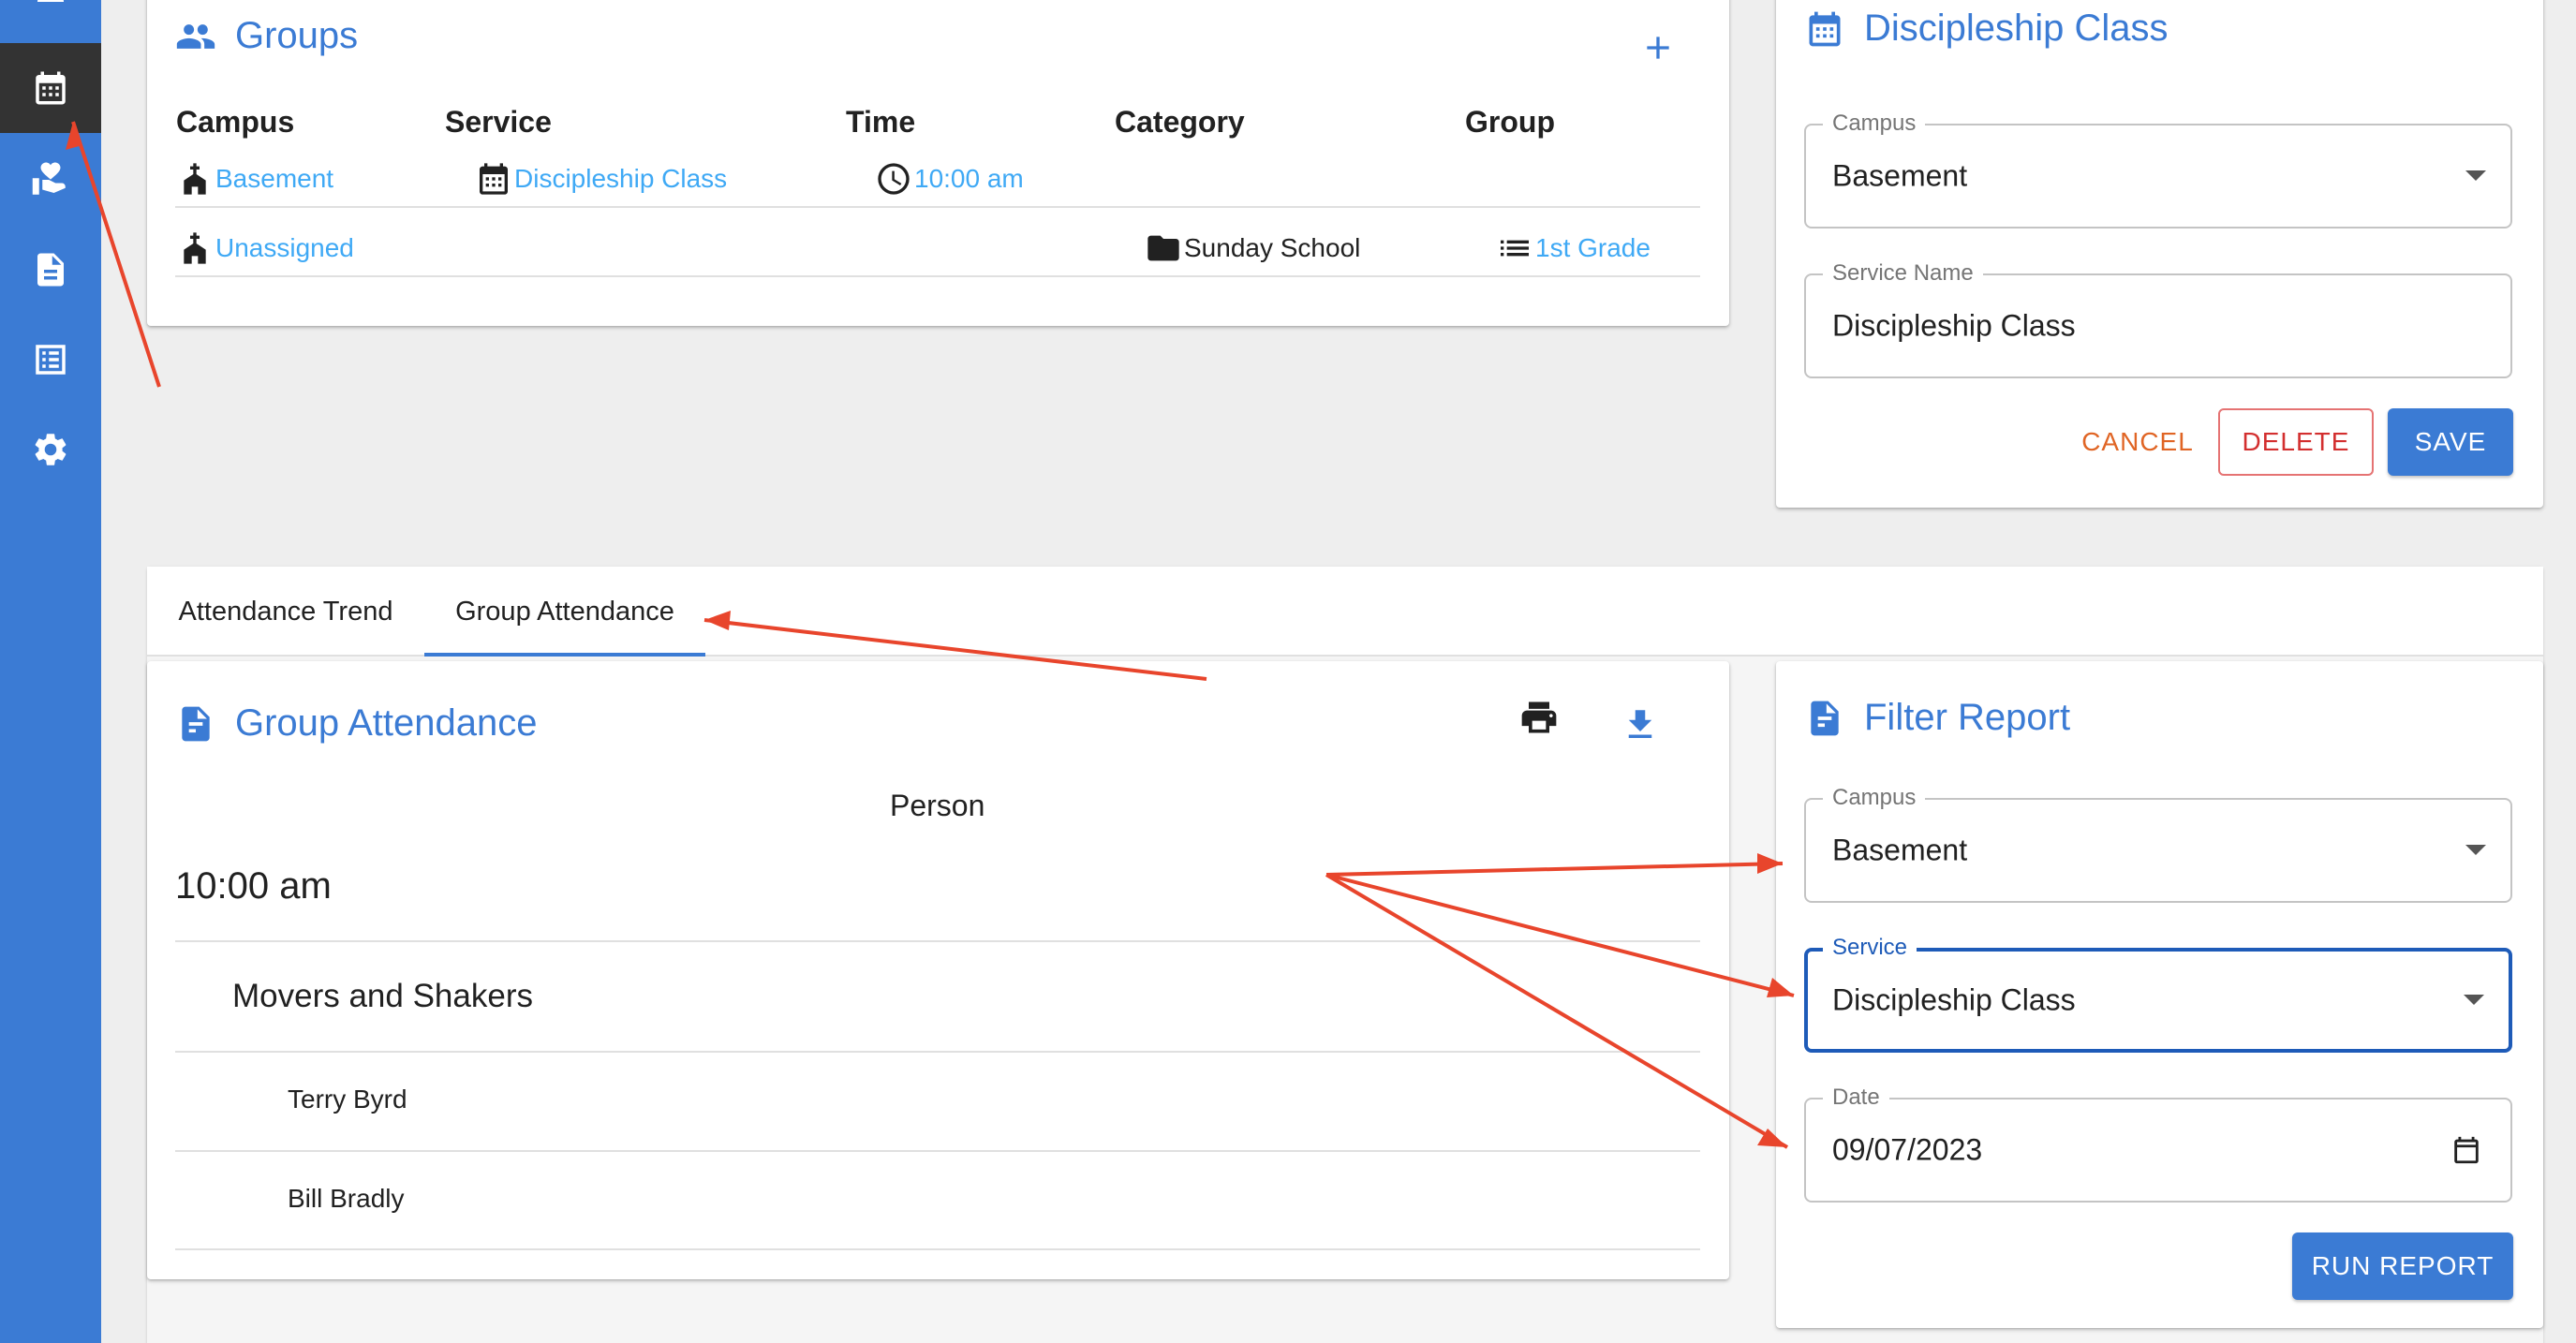  Describe the element at coordinates (2402, 1266) in the screenshot. I see `run-report-button: RUN REPORT` at that location.